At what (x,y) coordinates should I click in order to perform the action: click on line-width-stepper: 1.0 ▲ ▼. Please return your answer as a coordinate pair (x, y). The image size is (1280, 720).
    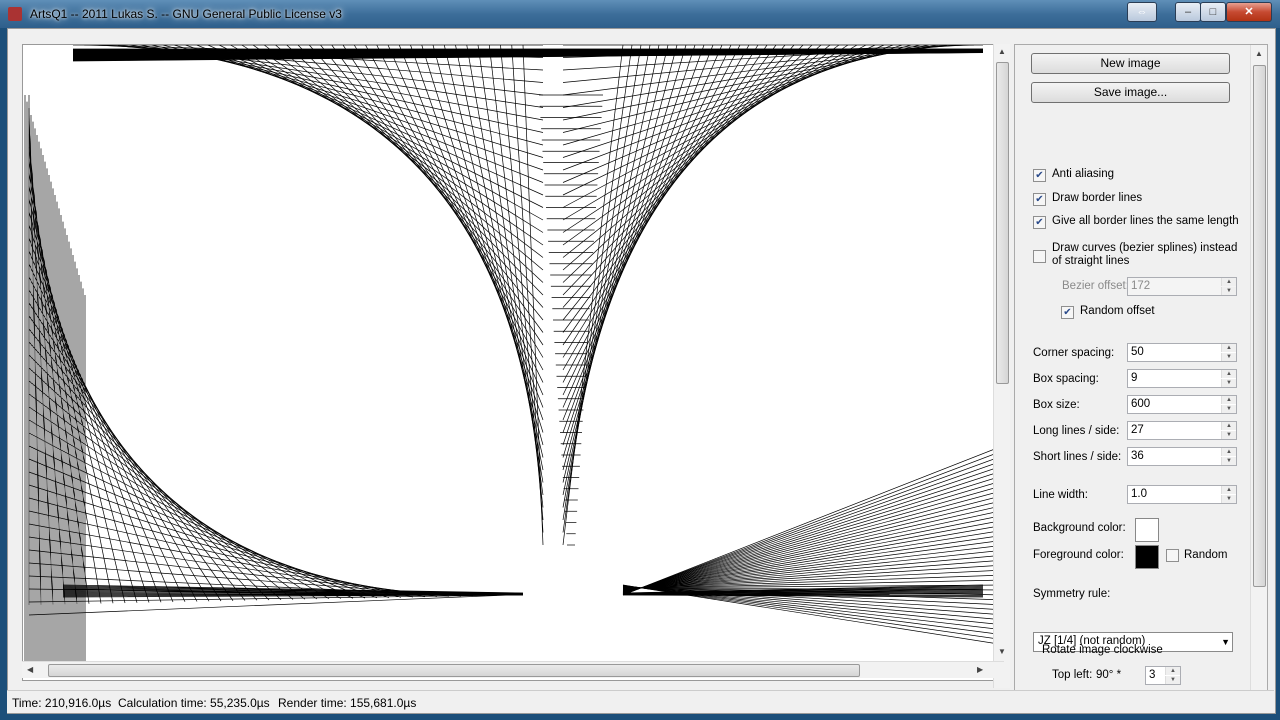
    Looking at the image, I should click on (1182, 494).